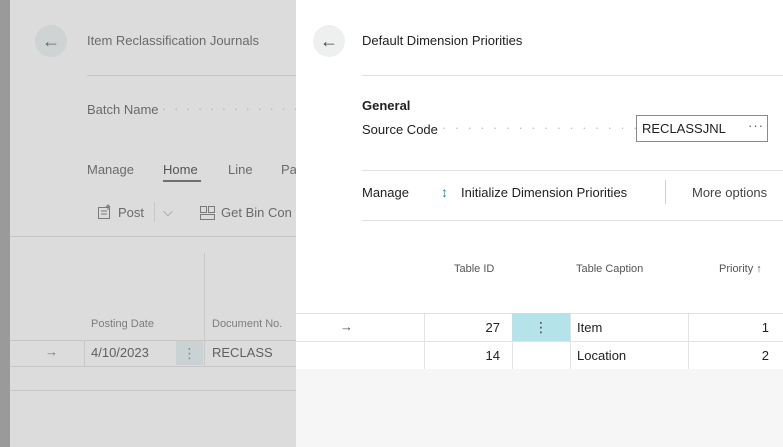 This screenshot has width=783, height=447. I want to click on source-code-leader-dots: · · · · · · · · · · · · · · · ·, so click(541, 127).